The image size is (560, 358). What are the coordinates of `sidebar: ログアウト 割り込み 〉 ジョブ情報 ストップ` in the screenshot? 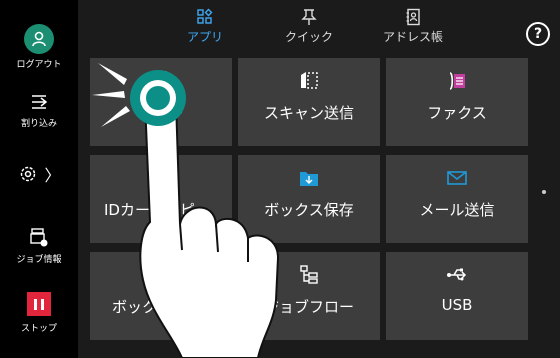 It's located at (39, 179).